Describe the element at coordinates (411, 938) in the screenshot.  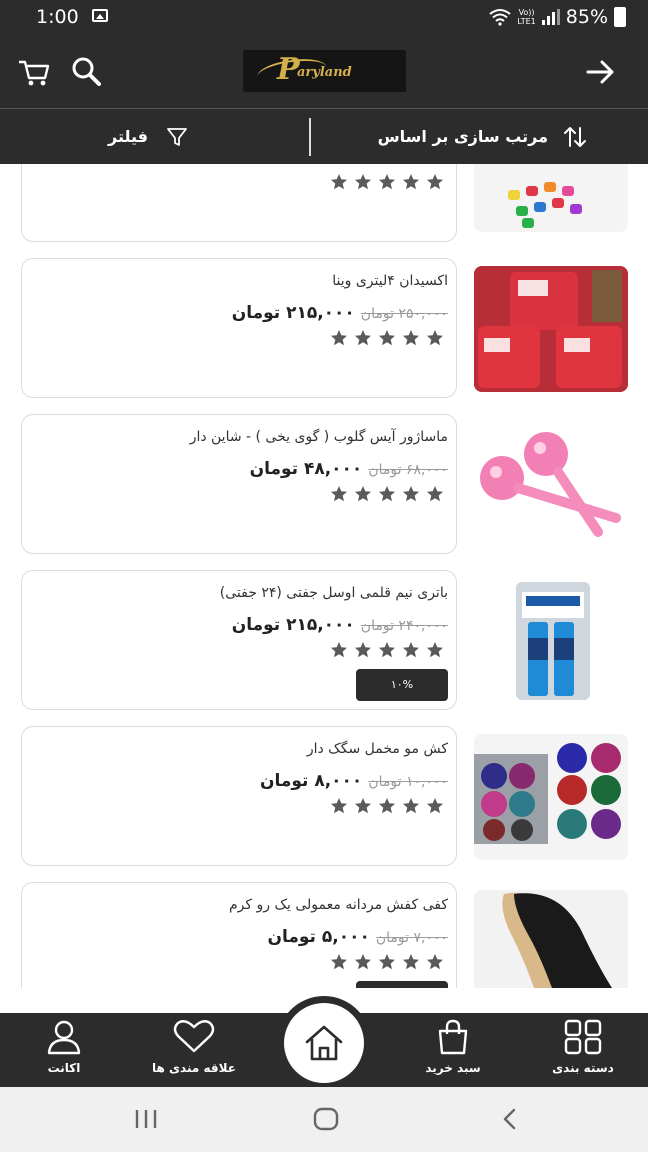
I see `old-price: ۷,۰۰۰ تومان` at that location.